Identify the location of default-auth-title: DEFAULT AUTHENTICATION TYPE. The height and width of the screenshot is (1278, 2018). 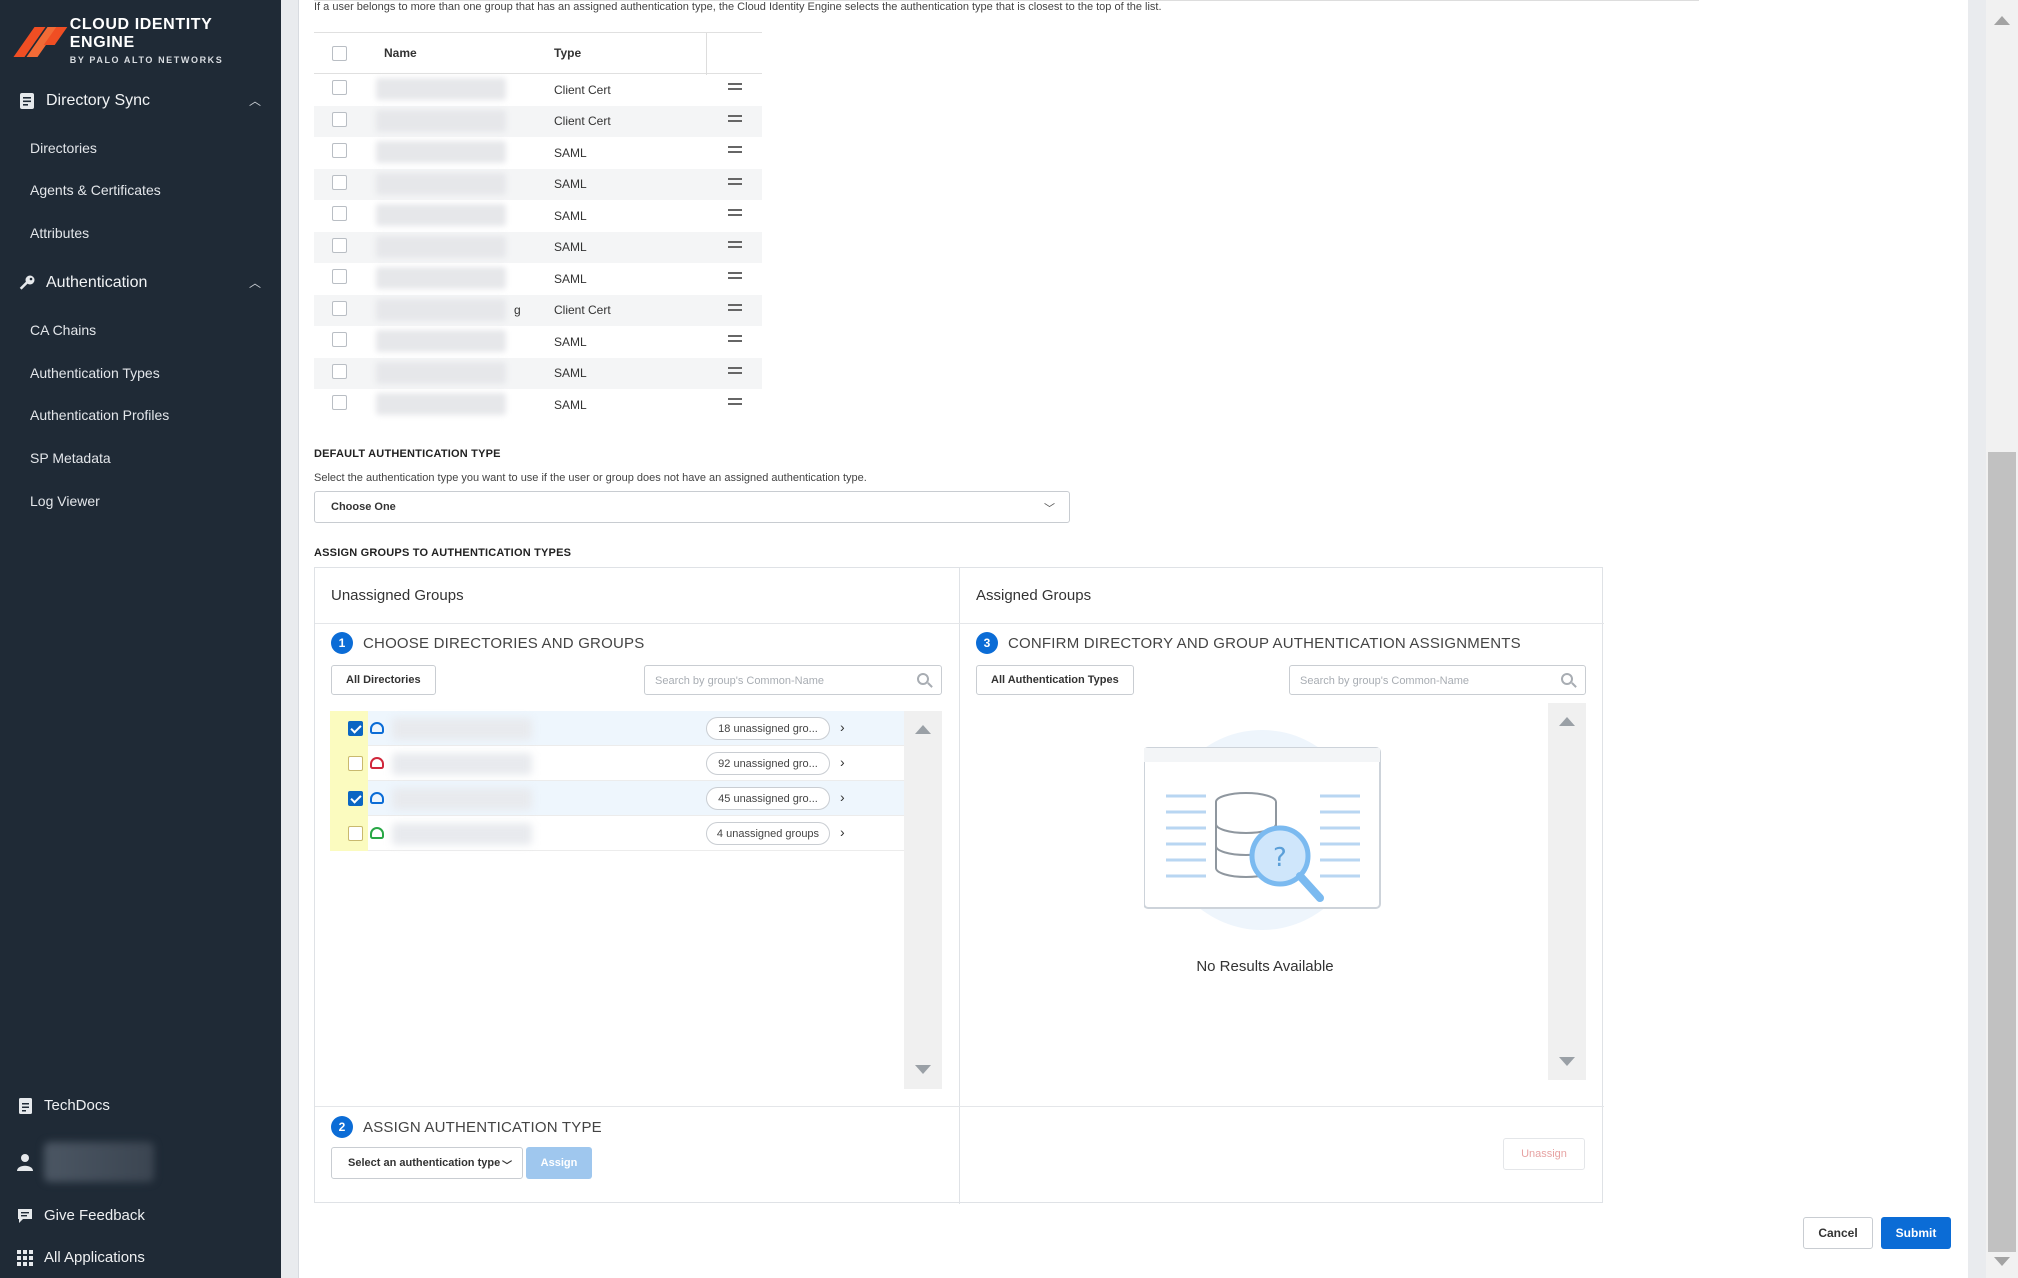
(407, 454).